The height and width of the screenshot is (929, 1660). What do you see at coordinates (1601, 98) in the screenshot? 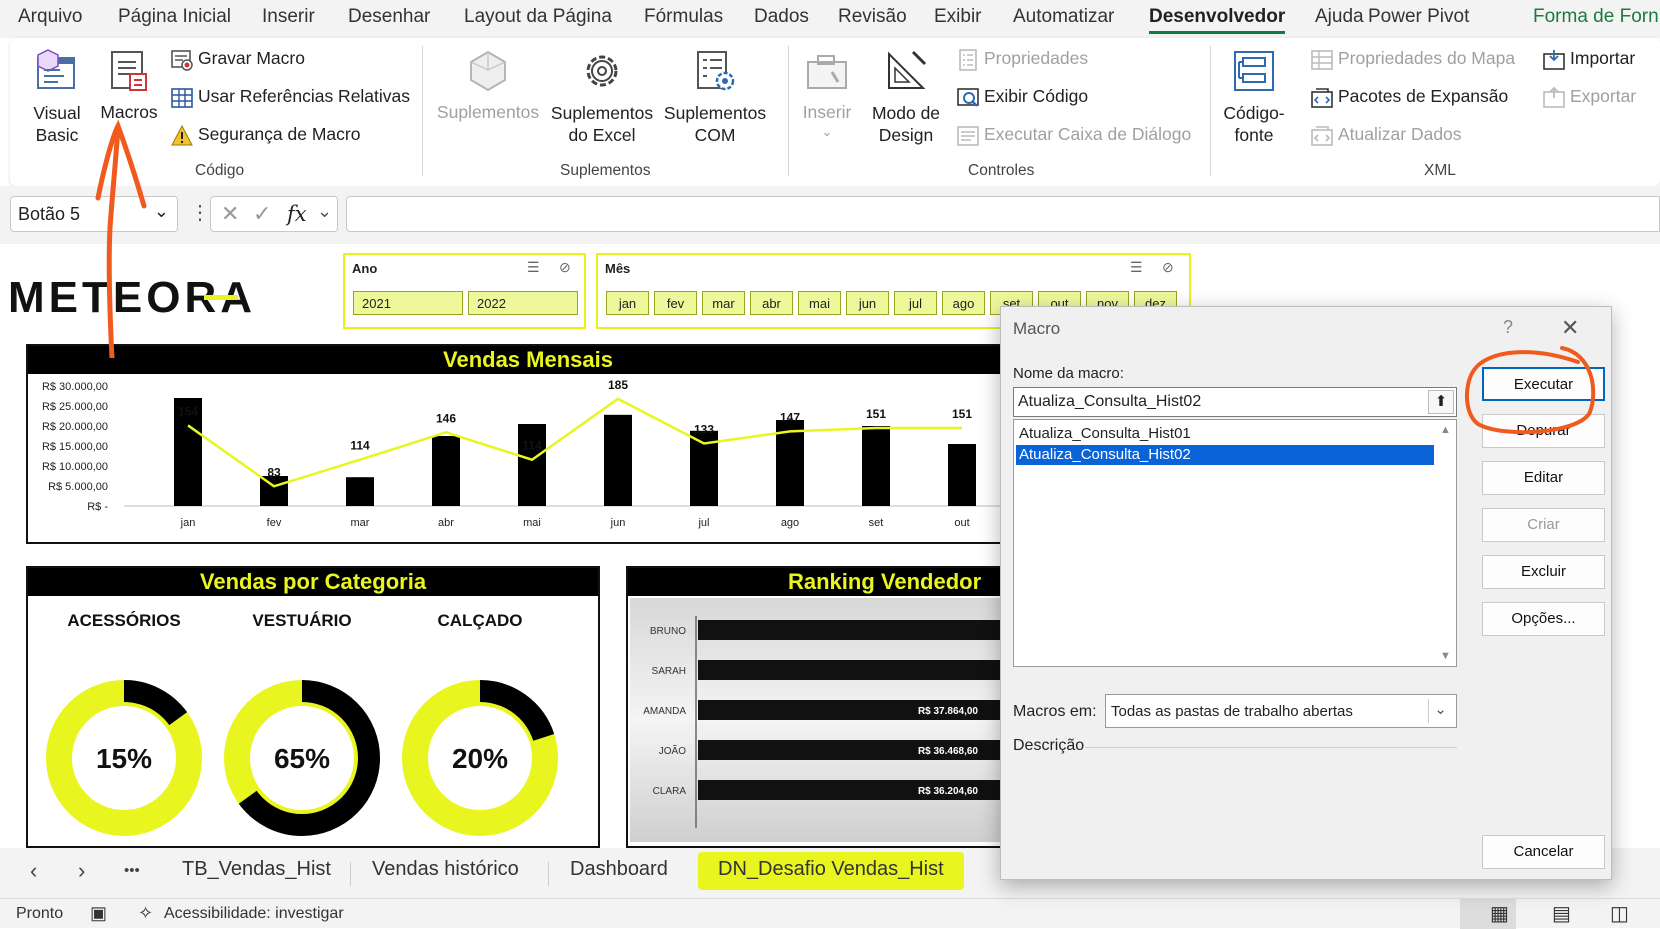
I see `exportar-button: Exportar` at bounding box center [1601, 98].